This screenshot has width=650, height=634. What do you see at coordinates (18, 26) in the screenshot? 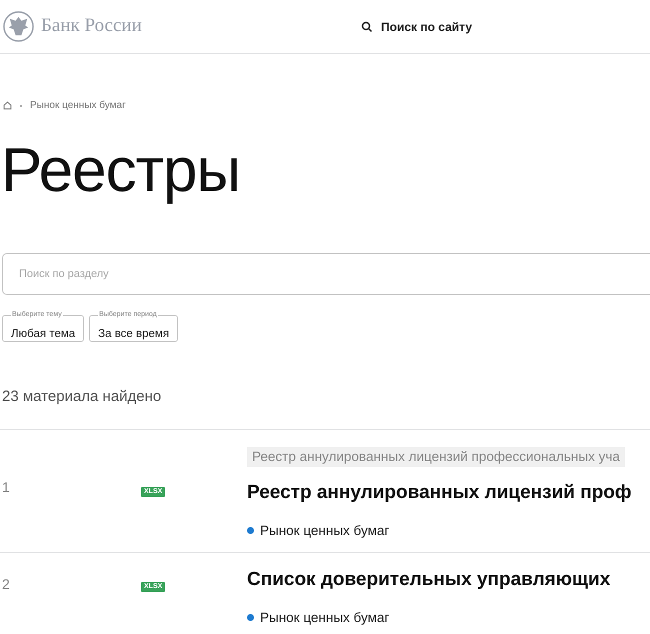
I see `emblem-logo-icon` at bounding box center [18, 26].